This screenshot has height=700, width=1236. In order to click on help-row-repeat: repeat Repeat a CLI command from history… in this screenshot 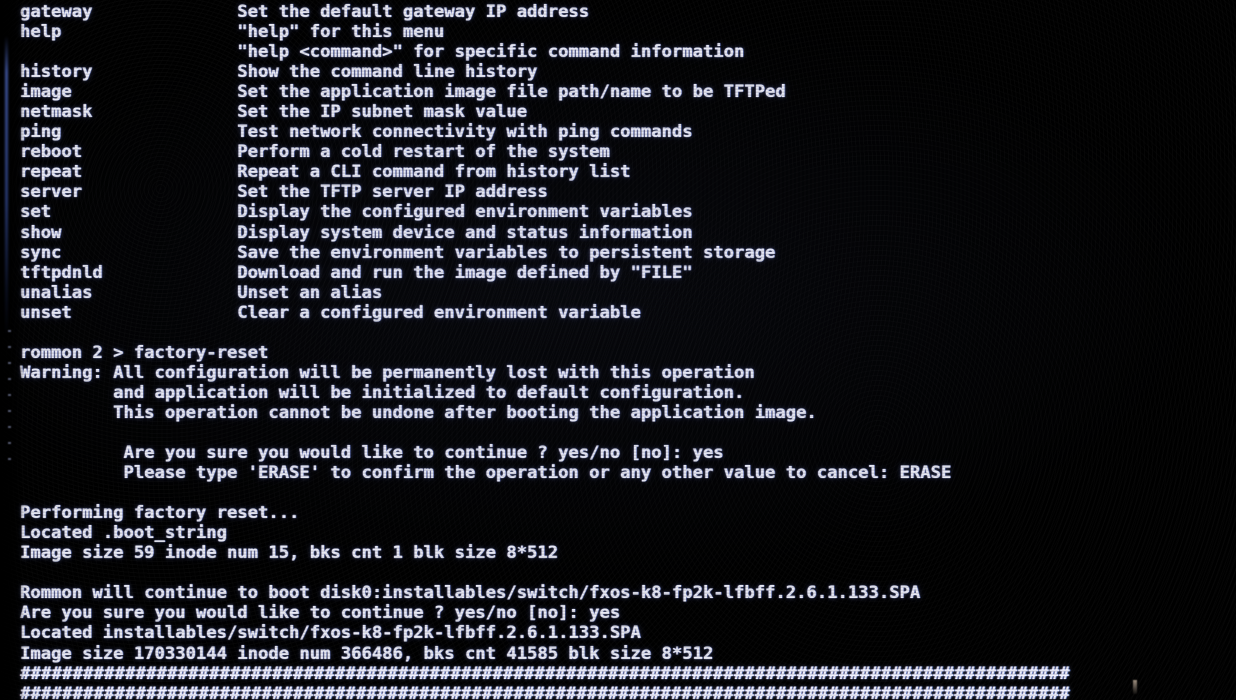, I will do `click(325, 172)`.